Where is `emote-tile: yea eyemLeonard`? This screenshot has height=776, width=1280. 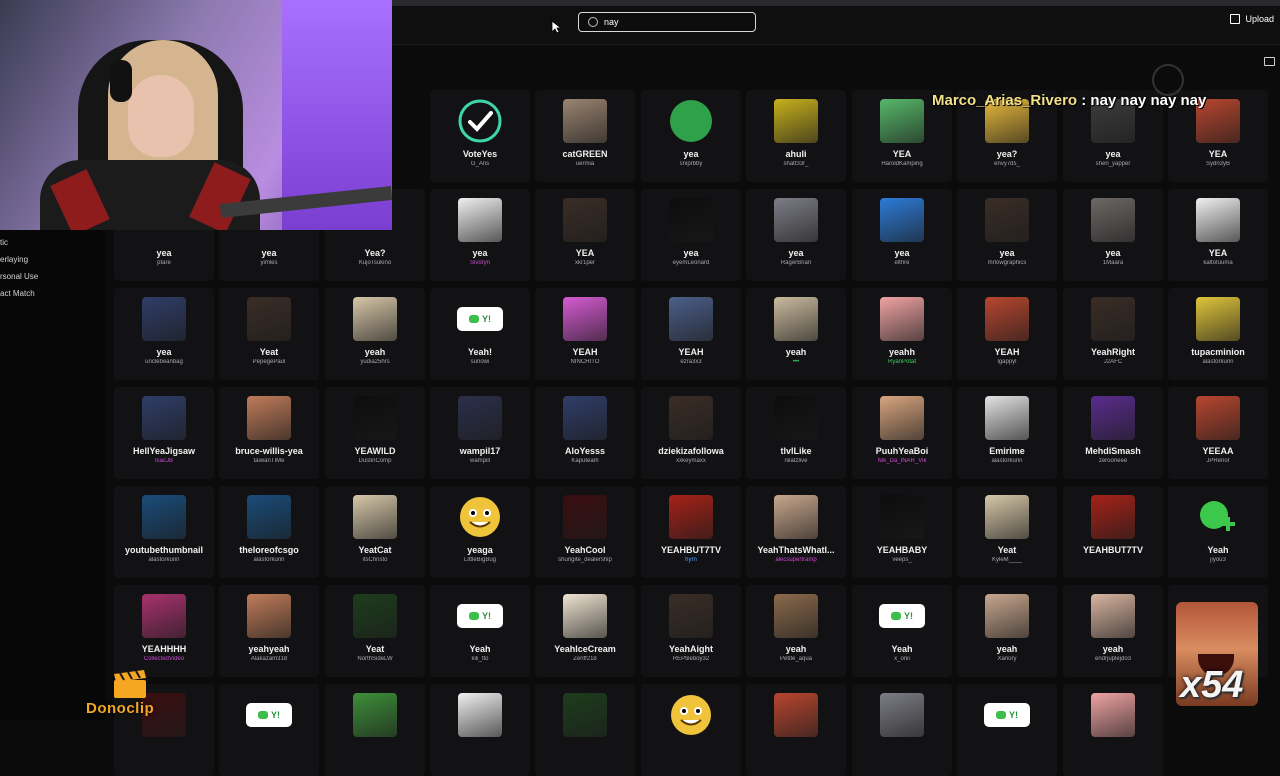 emote-tile: yea eyemLeonard is located at coordinates (691, 235).